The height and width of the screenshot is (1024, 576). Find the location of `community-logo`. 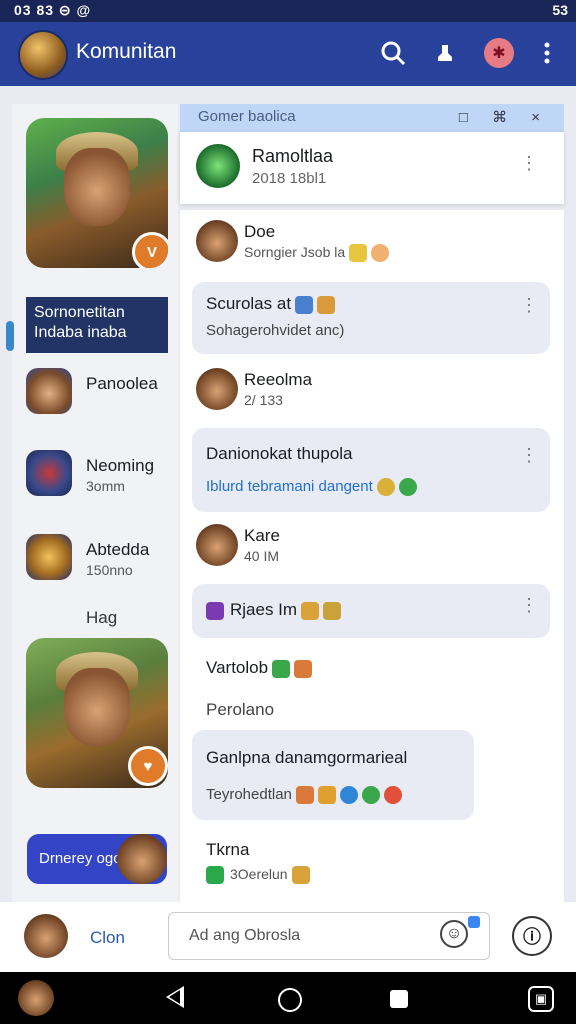

community-logo is located at coordinates (43, 55).